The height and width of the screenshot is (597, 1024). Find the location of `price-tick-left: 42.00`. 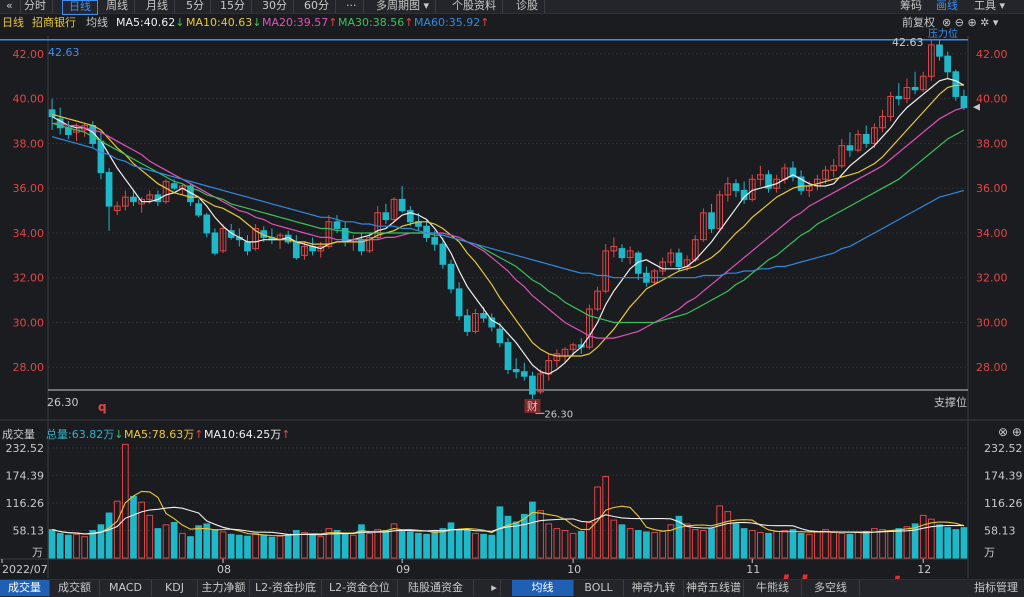

price-tick-left: 42.00 is located at coordinates (29, 54).